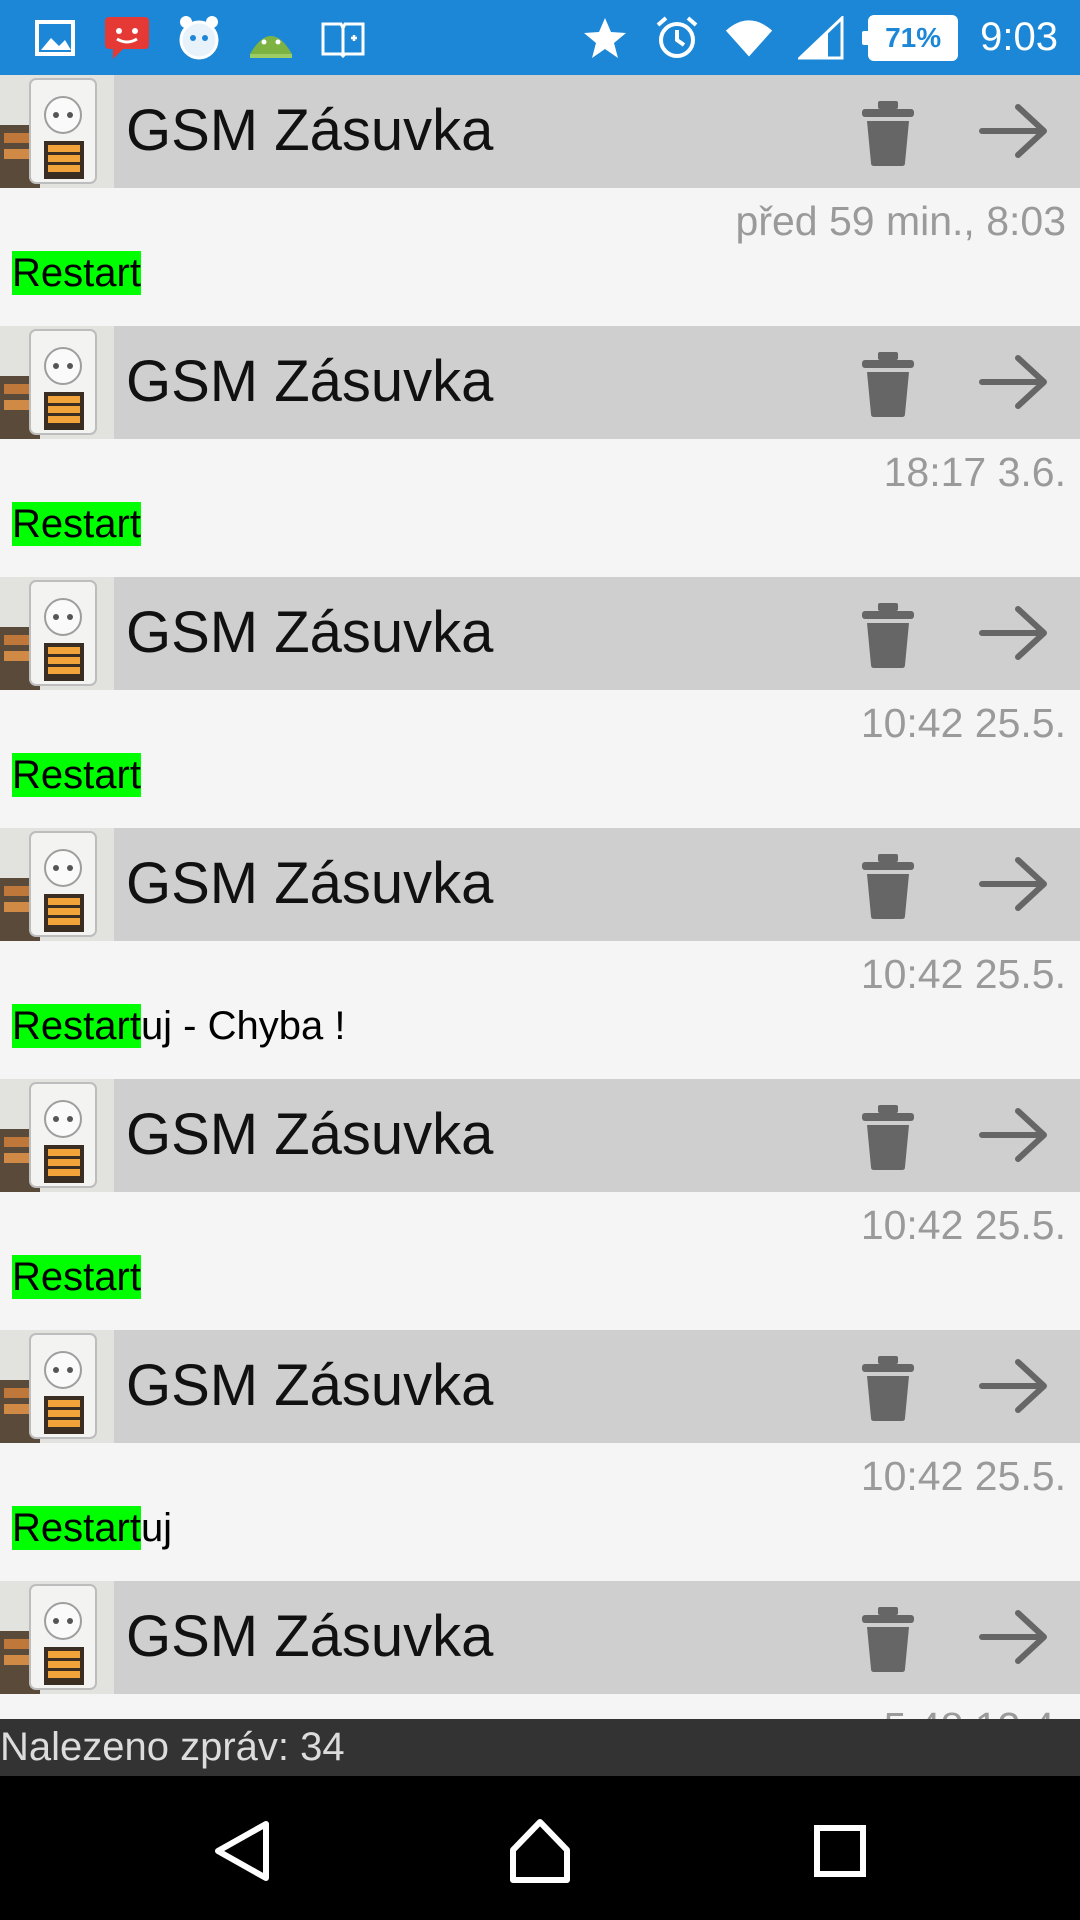 The image size is (1080, 1920). What do you see at coordinates (821, 38) in the screenshot?
I see `signal-icon` at bounding box center [821, 38].